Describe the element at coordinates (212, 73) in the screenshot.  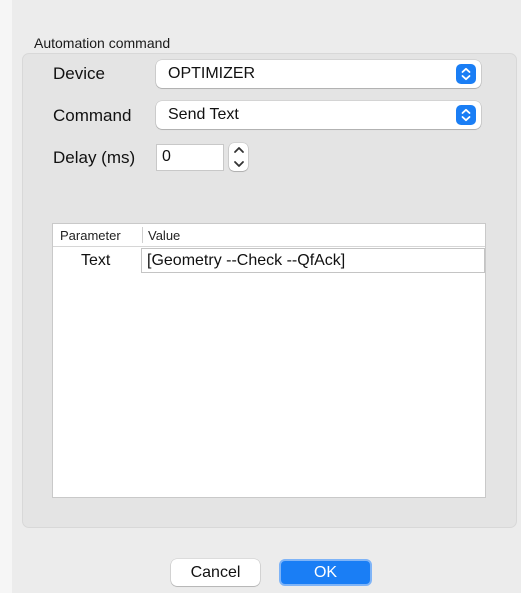
I see `device-selected-value: OPTIMIZER` at that location.